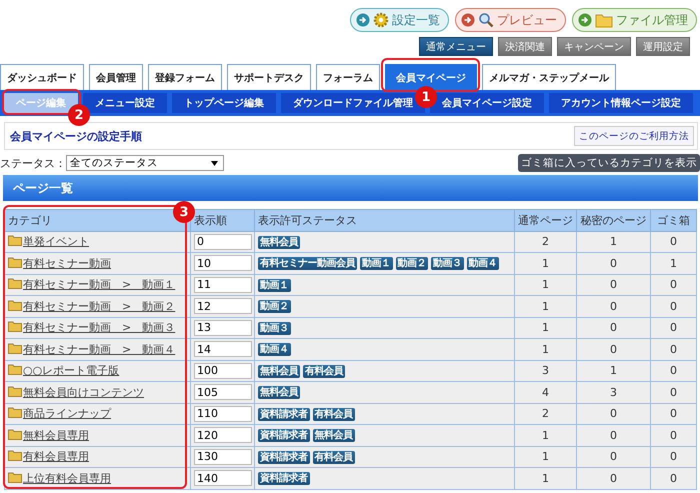 The width and height of the screenshot is (700, 493). I want to click on menu-switch-button: 決済関連, so click(525, 46).